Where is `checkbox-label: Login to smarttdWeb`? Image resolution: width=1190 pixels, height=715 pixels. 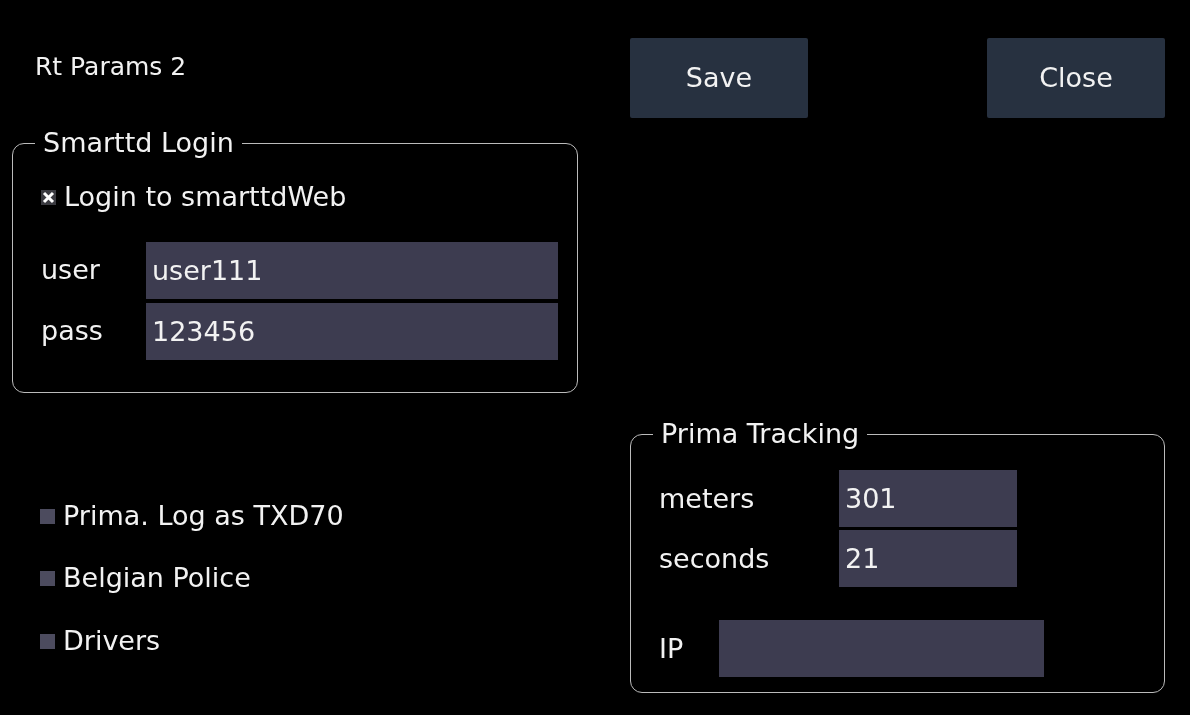
checkbox-label: Login to smarttdWeb is located at coordinates (205, 197).